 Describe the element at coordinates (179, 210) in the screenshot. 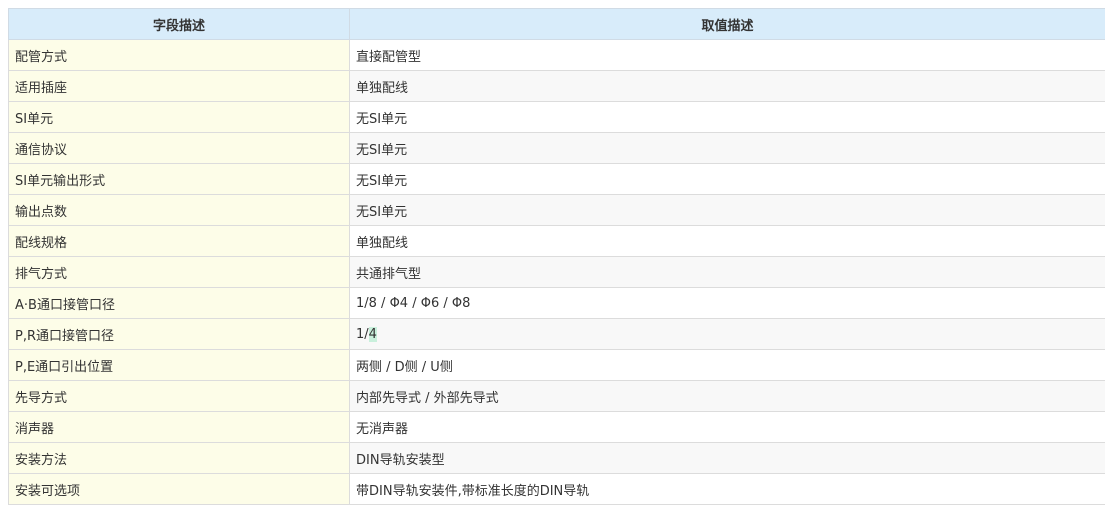

I see `row-label: 输出点数` at that location.